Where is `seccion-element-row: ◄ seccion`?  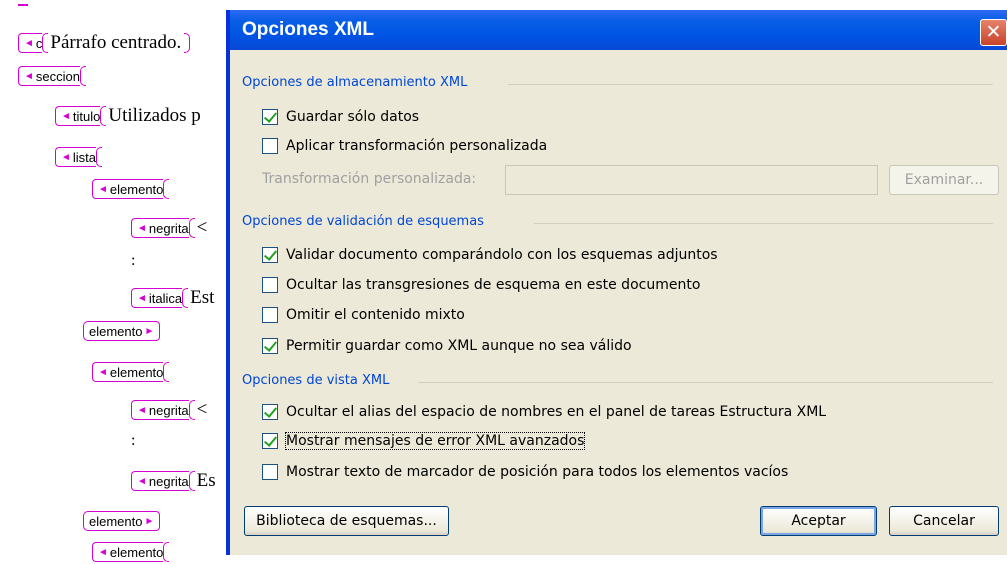
seccion-element-row: ◄ seccion is located at coordinates (52, 76).